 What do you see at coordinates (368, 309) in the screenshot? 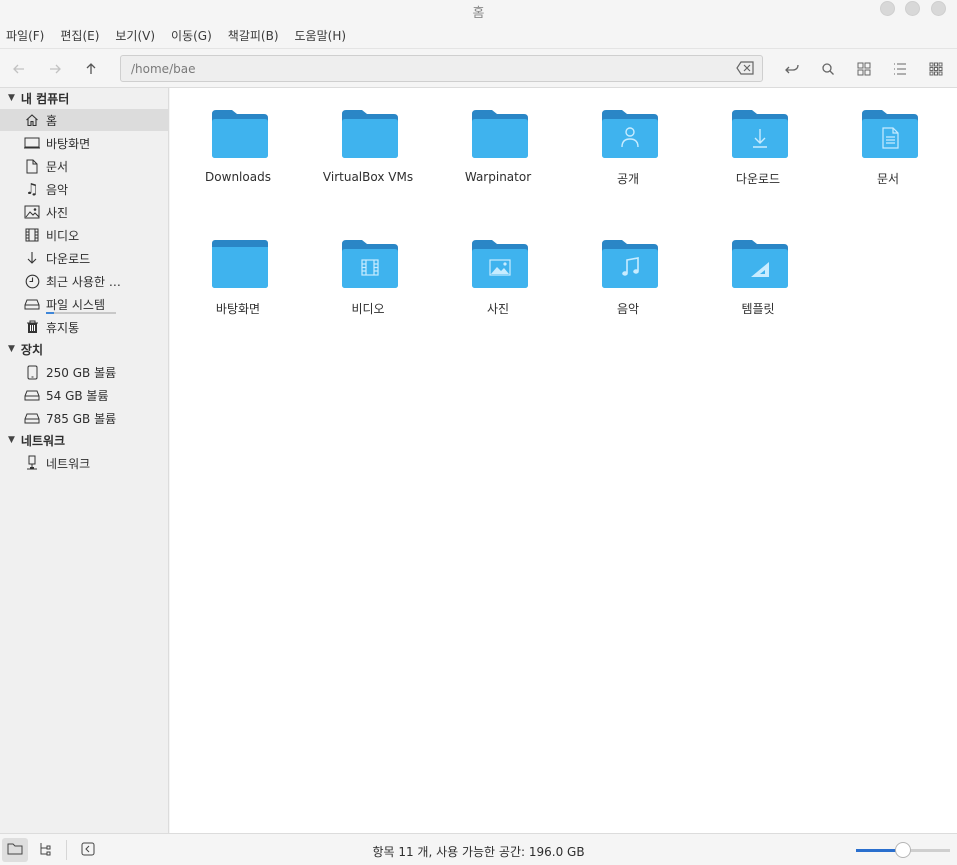
I see `folder-label: 비디오` at bounding box center [368, 309].